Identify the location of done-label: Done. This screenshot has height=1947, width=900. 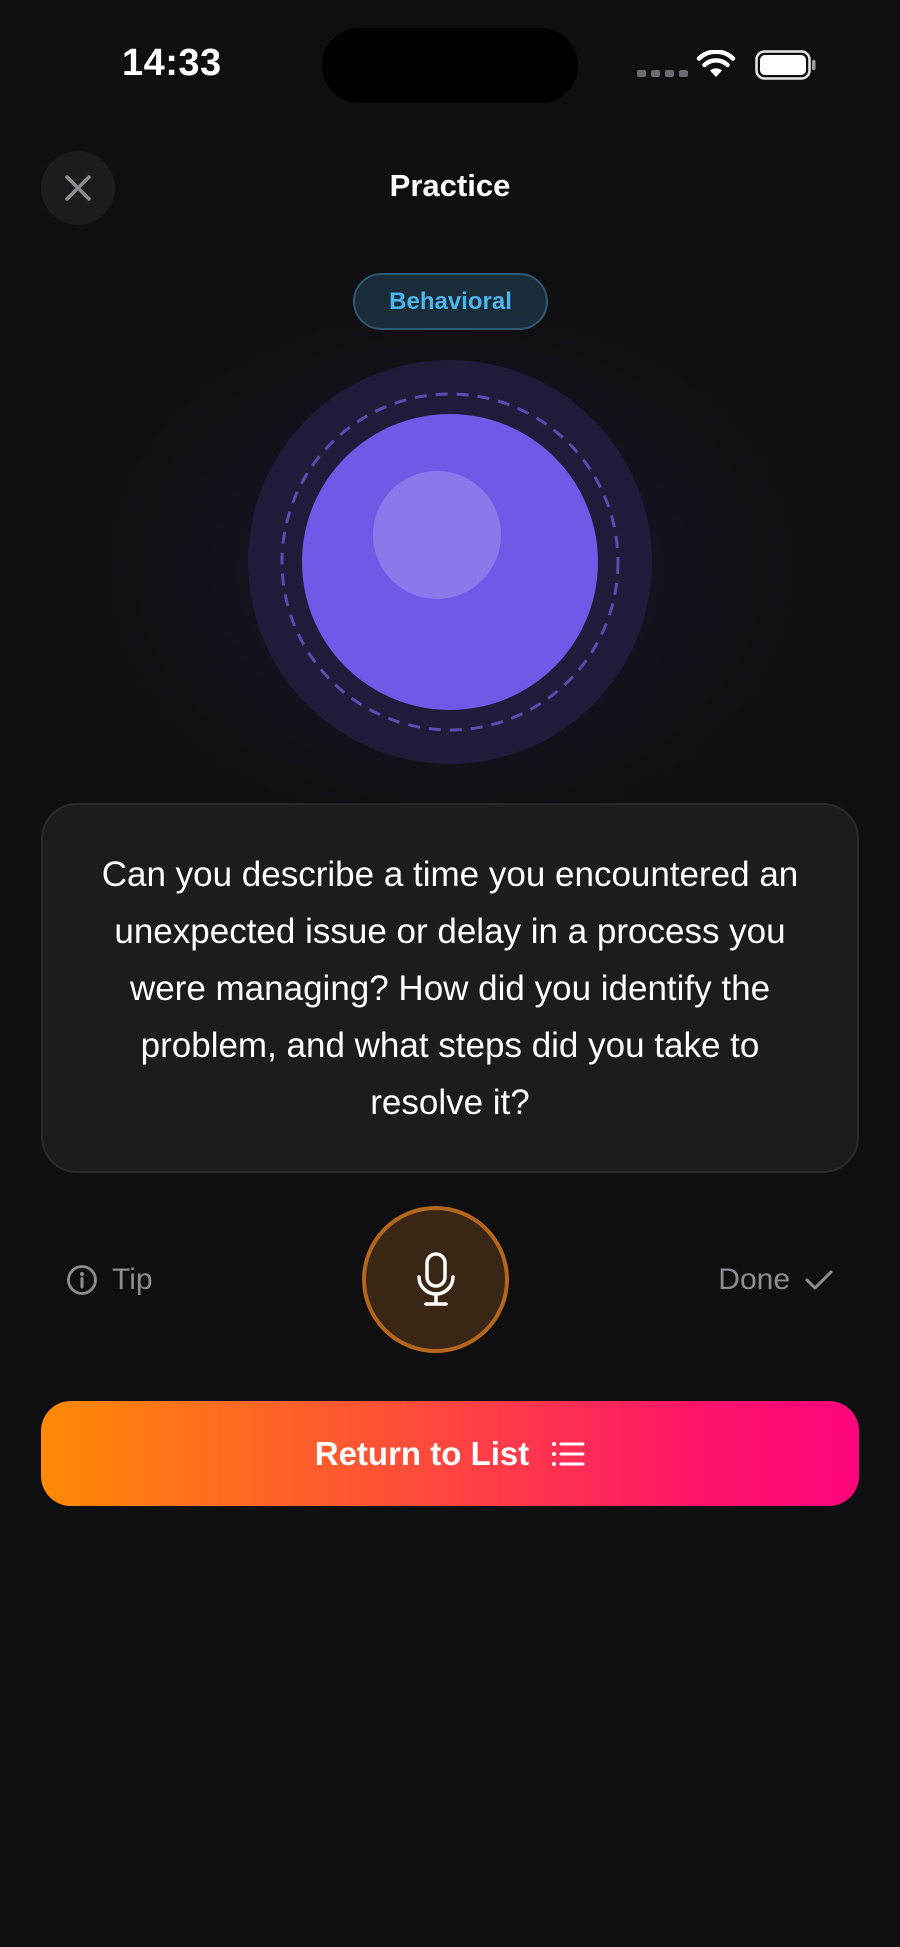
(754, 1279).